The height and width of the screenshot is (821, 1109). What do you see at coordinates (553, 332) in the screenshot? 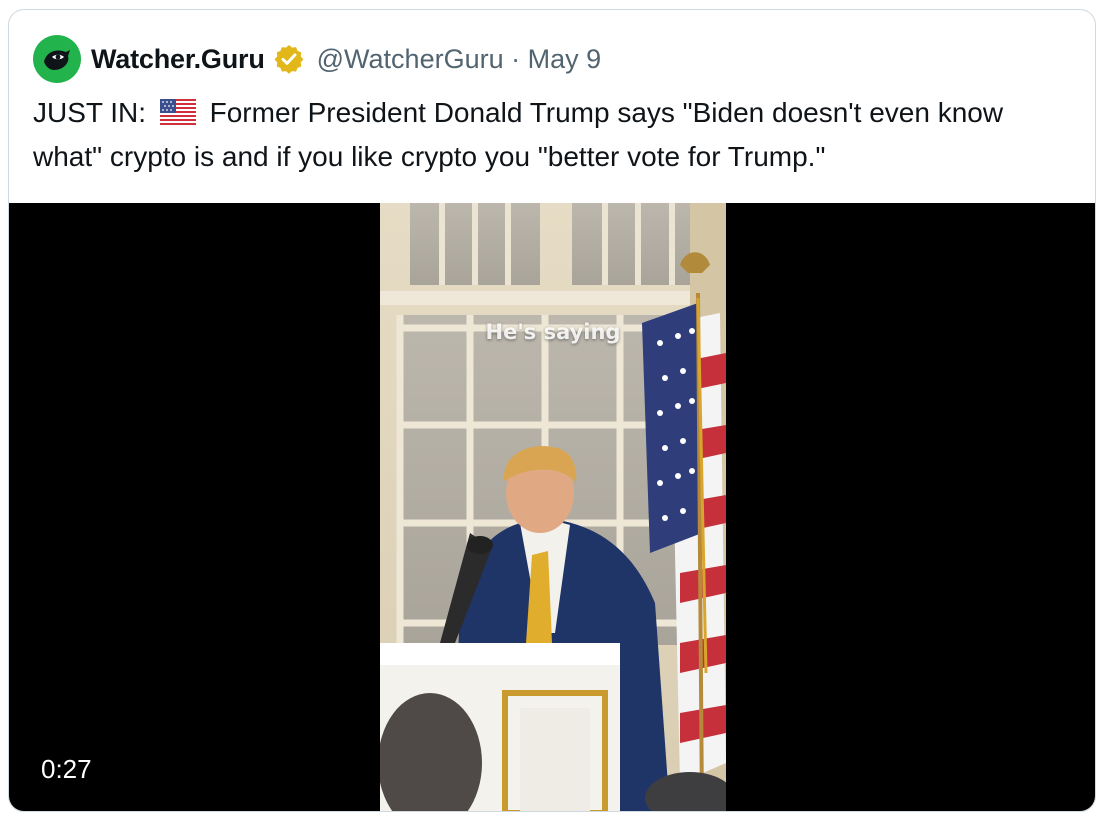
I see `video-caption: He's saying` at bounding box center [553, 332].